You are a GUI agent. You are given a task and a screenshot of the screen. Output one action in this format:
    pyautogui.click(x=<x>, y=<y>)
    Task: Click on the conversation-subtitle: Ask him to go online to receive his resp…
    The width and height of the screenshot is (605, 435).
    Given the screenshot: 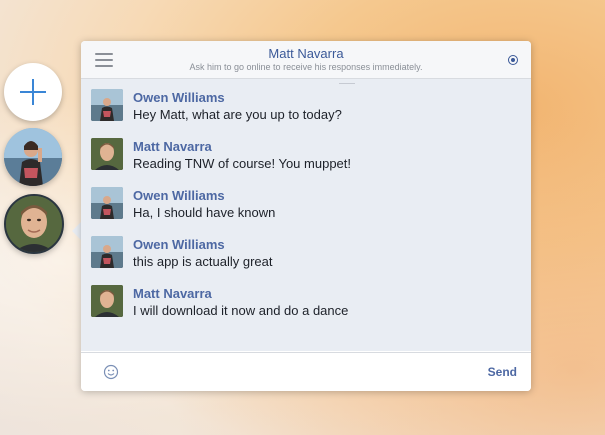 What is the action you would take?
    pyautogui.click(x=306, y=67)
    